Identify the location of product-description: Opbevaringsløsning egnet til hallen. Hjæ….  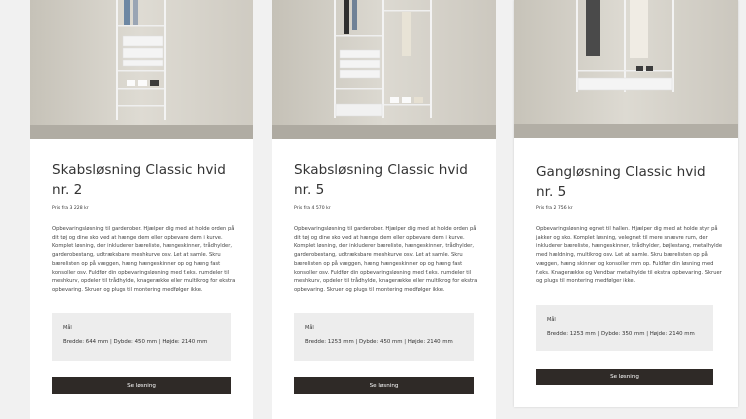
(629, 255).